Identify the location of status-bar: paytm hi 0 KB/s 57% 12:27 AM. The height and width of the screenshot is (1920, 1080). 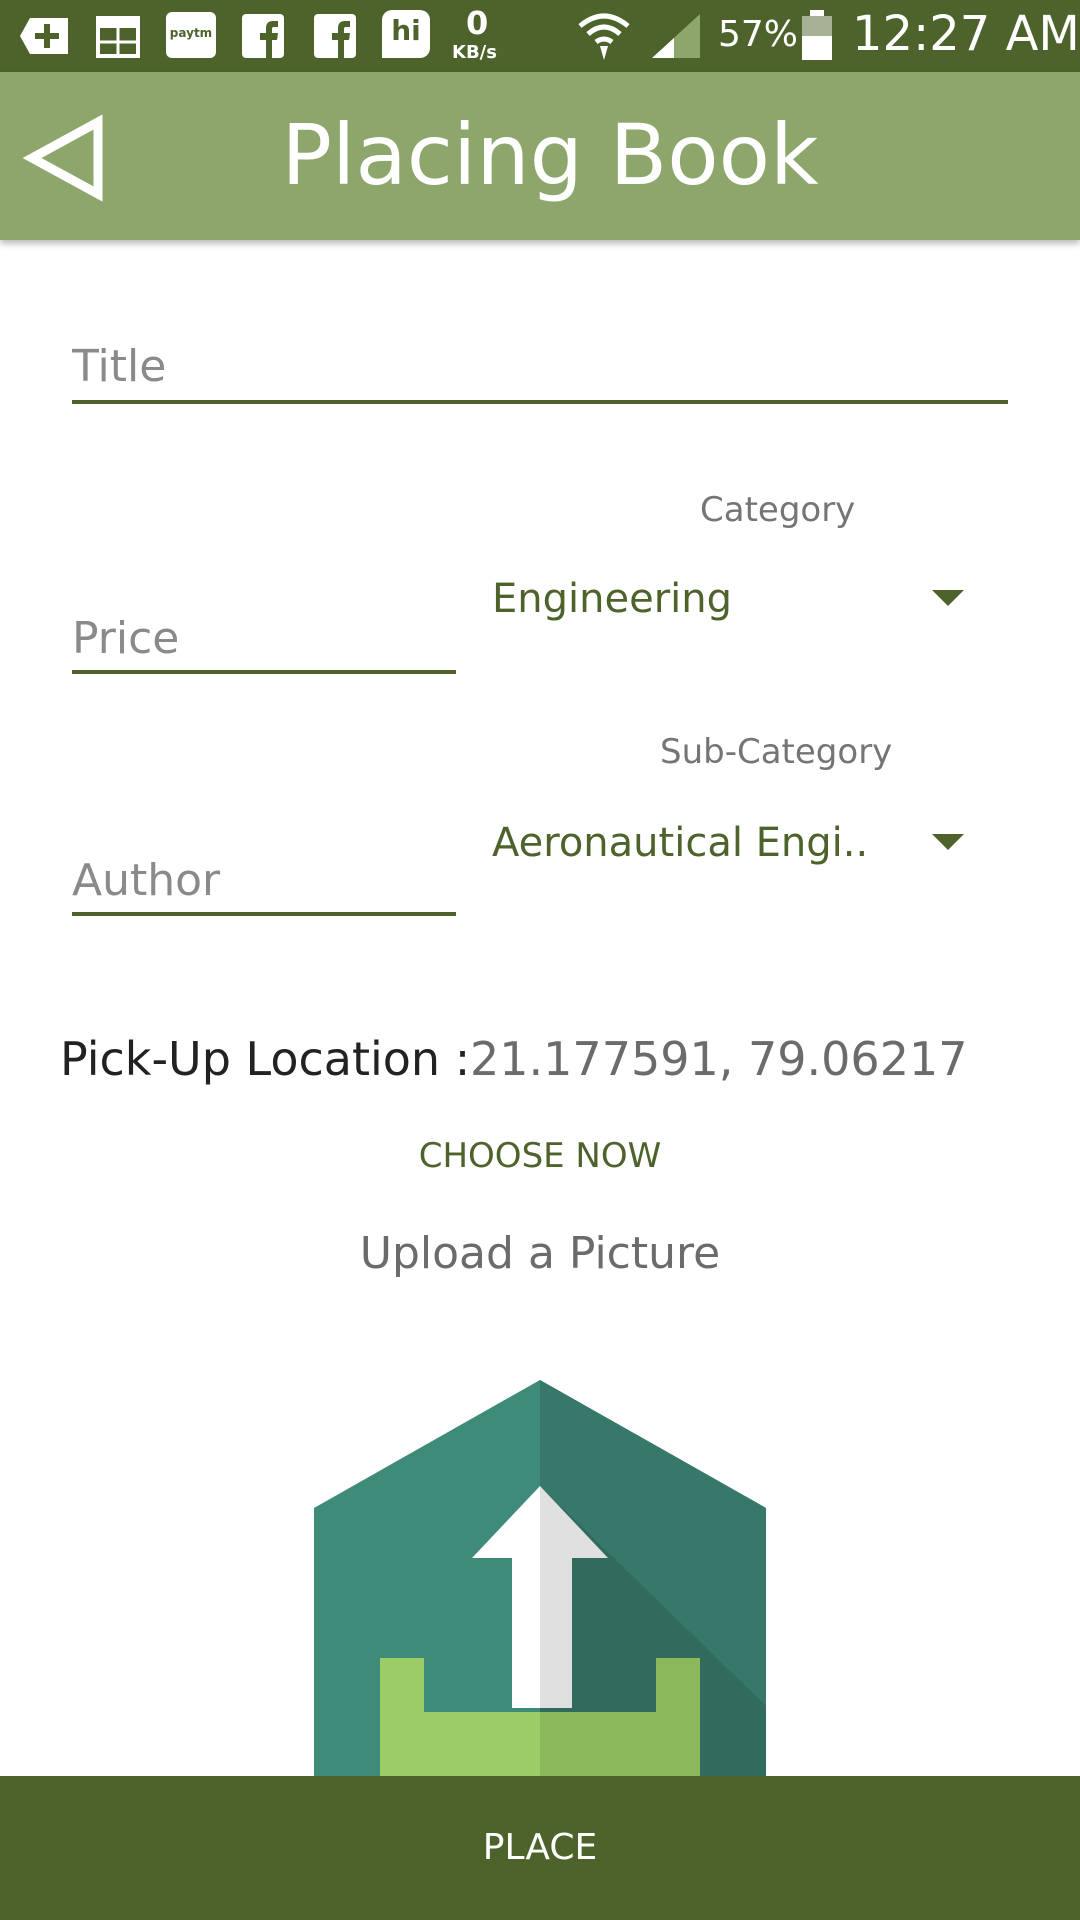
(540, 36).